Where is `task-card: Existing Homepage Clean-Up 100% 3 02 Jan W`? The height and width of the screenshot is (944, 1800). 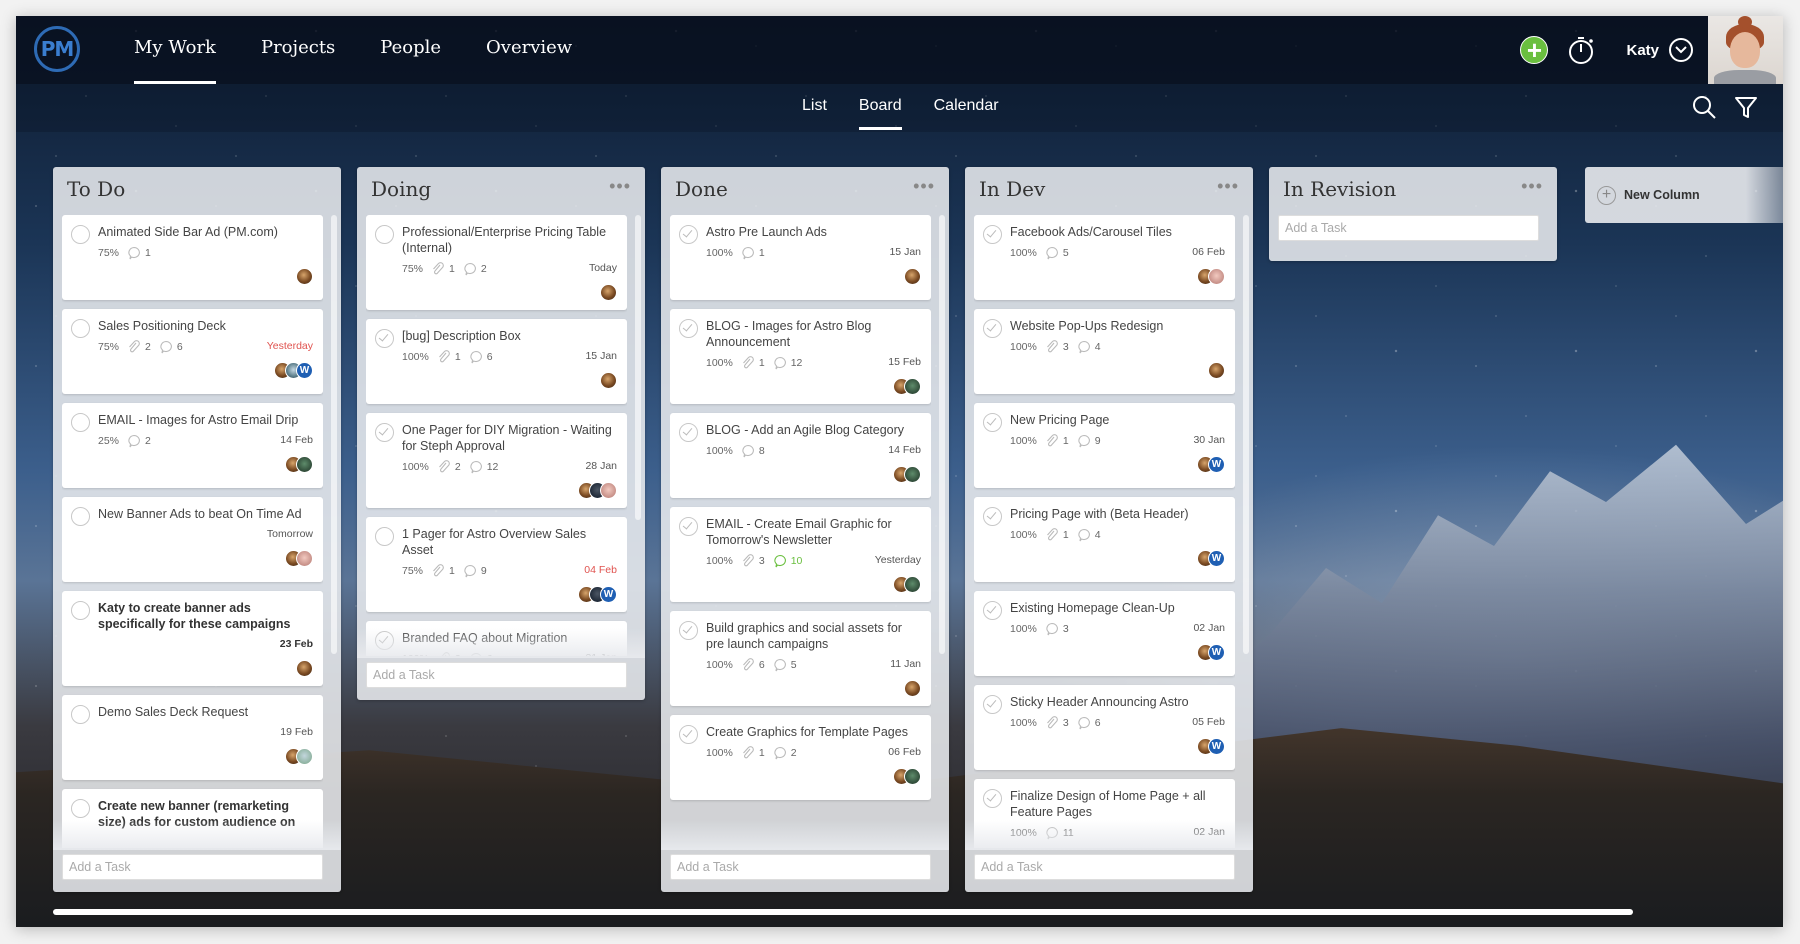 task-card: Existing Homepage Clean-Up 100% 3 02 Jan W is located at coordinates (1104, 633).